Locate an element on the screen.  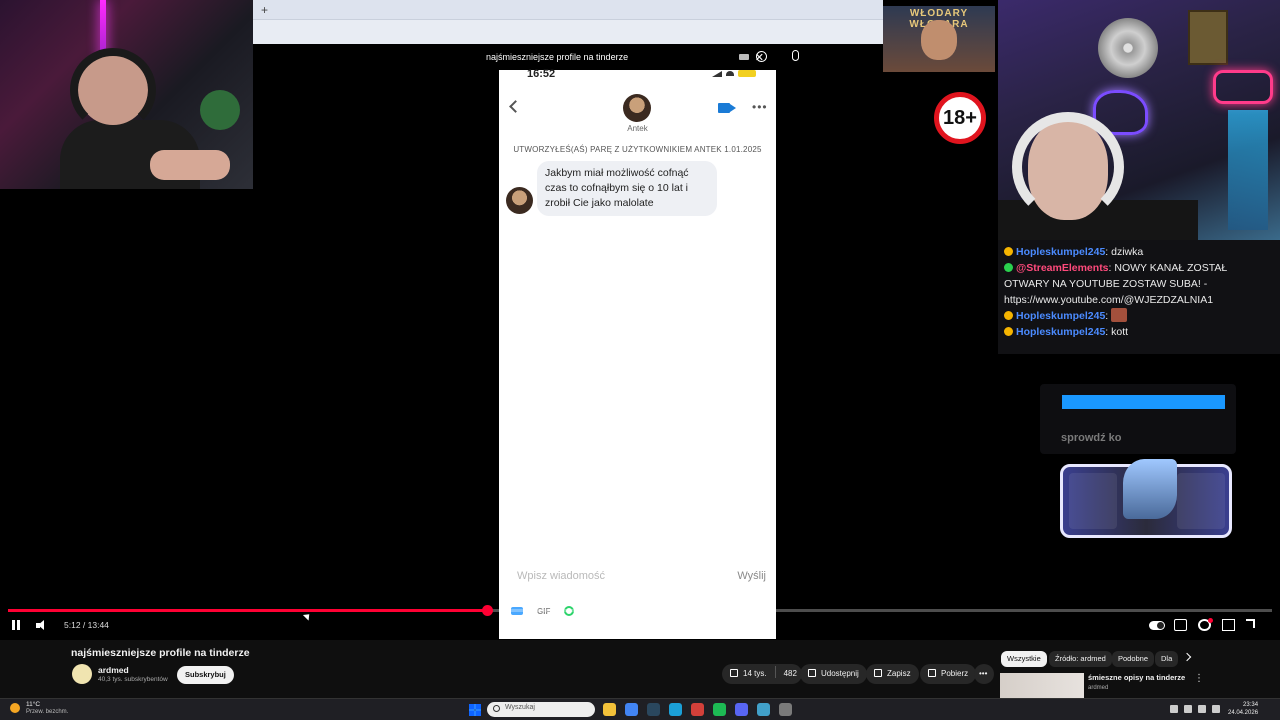
contact-avatar is located at coordinates (637, 108).